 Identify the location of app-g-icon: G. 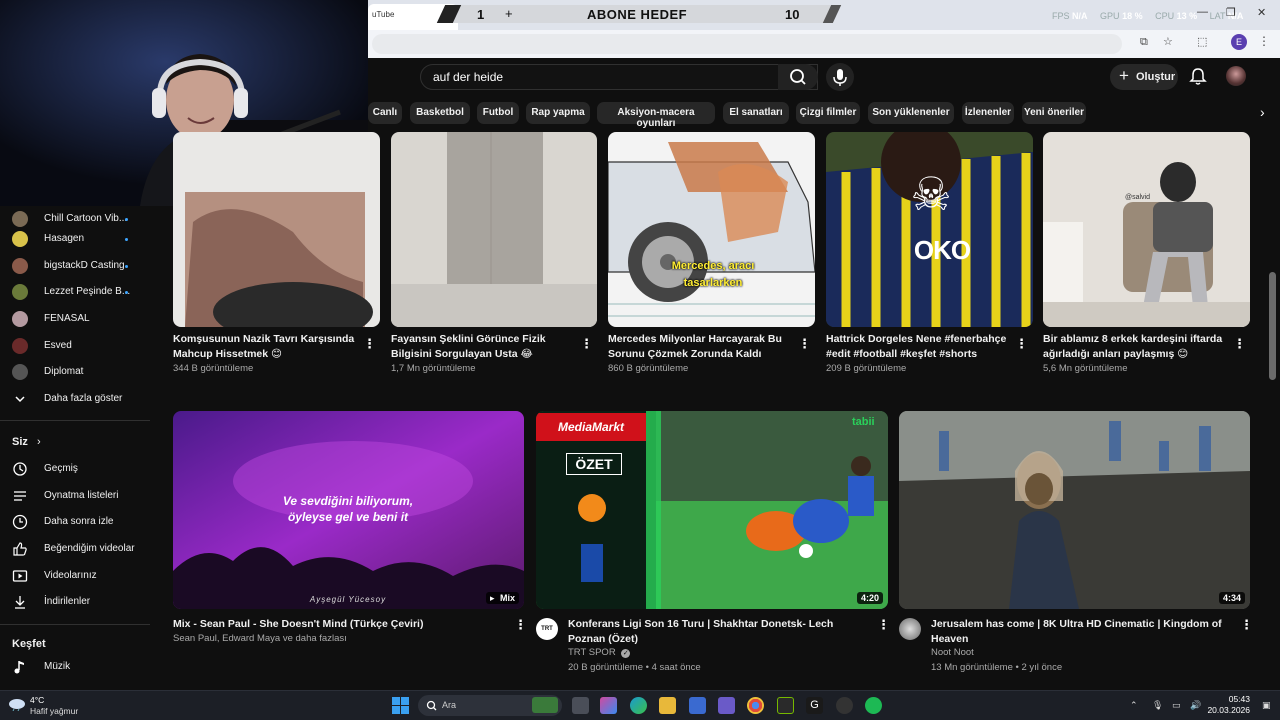
(814, 705).